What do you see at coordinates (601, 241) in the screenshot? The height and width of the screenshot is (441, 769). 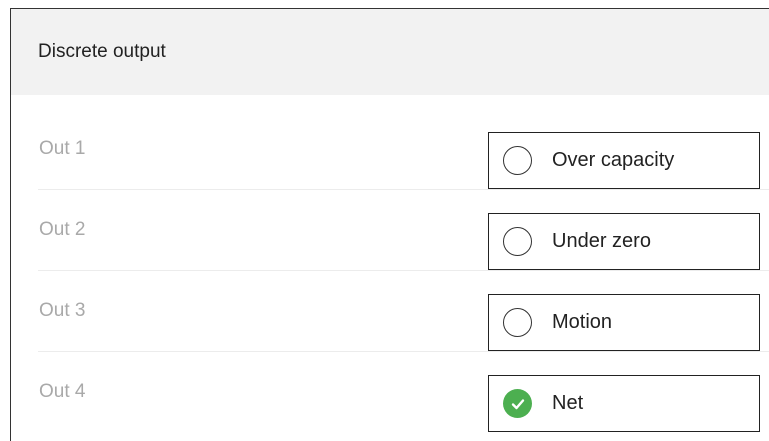 I see `output-status-text: Under zero` at bounding box center [601, 241].